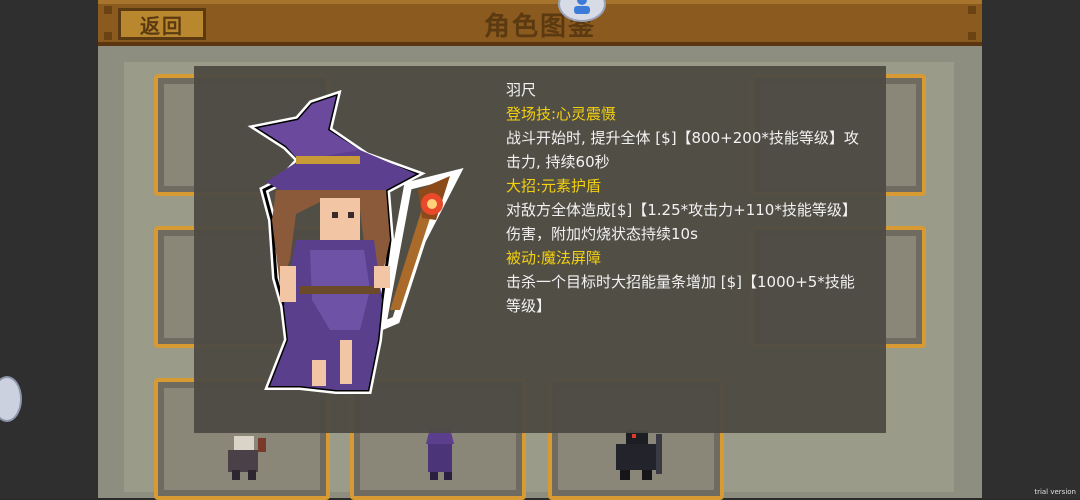  Describe the element at coordinates (554, 186) in the screenshot. I see `skill-title: 大招:元素护盾` at that location.